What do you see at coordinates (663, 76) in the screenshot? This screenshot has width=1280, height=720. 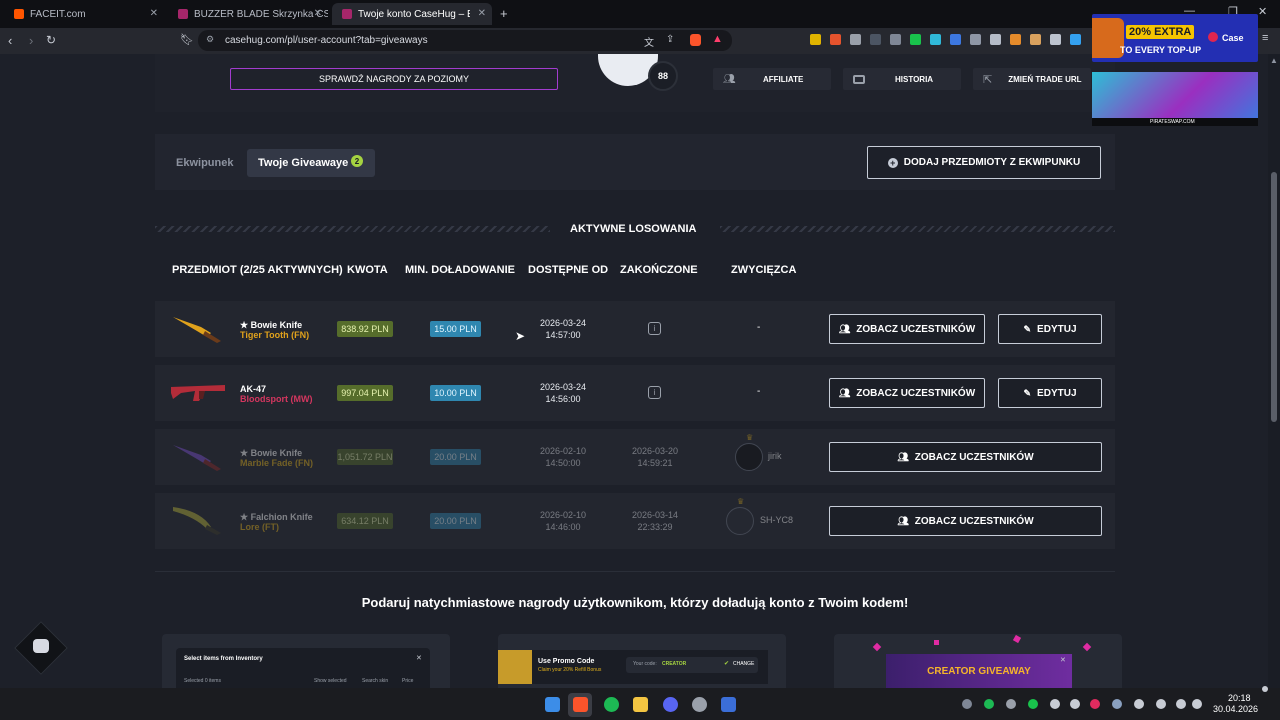 I see `level-badge: 88` at bounding box center [663, 76].